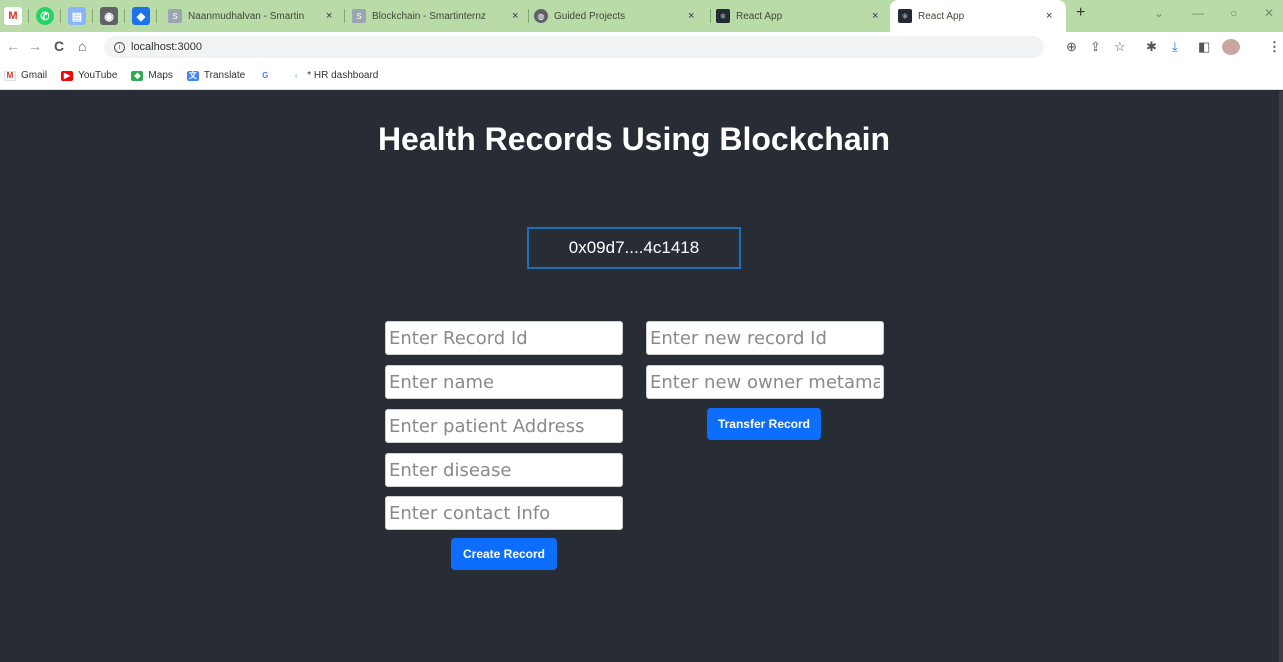  Describe the element at coordinates (119, 47) in the screenshot. I see `site-info-icon: i` at that location.